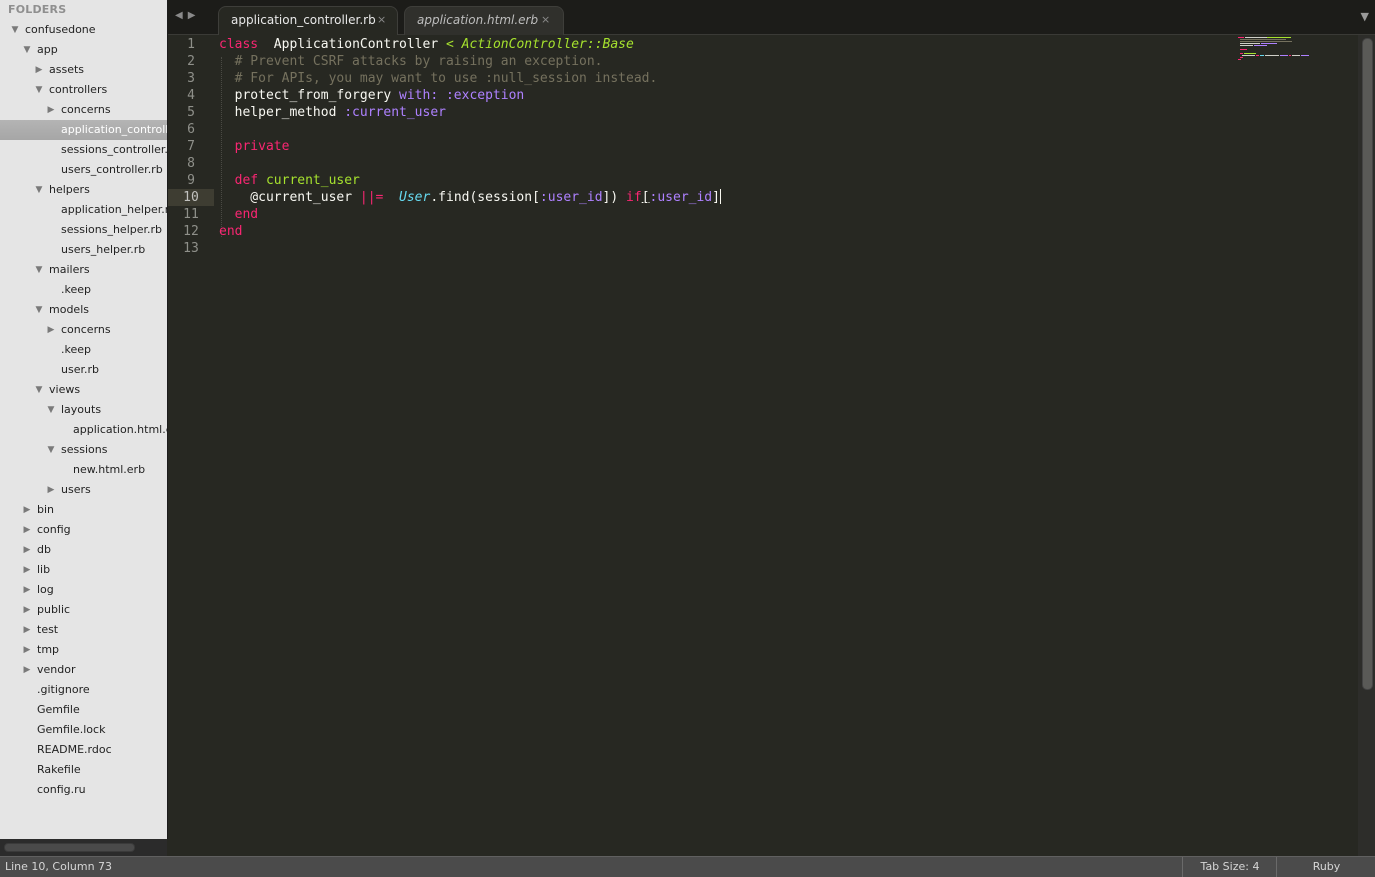 This screenshot has width=1375, height=877. I want to click on sidebar-folder: ▼ controllers, so click(83, 90).